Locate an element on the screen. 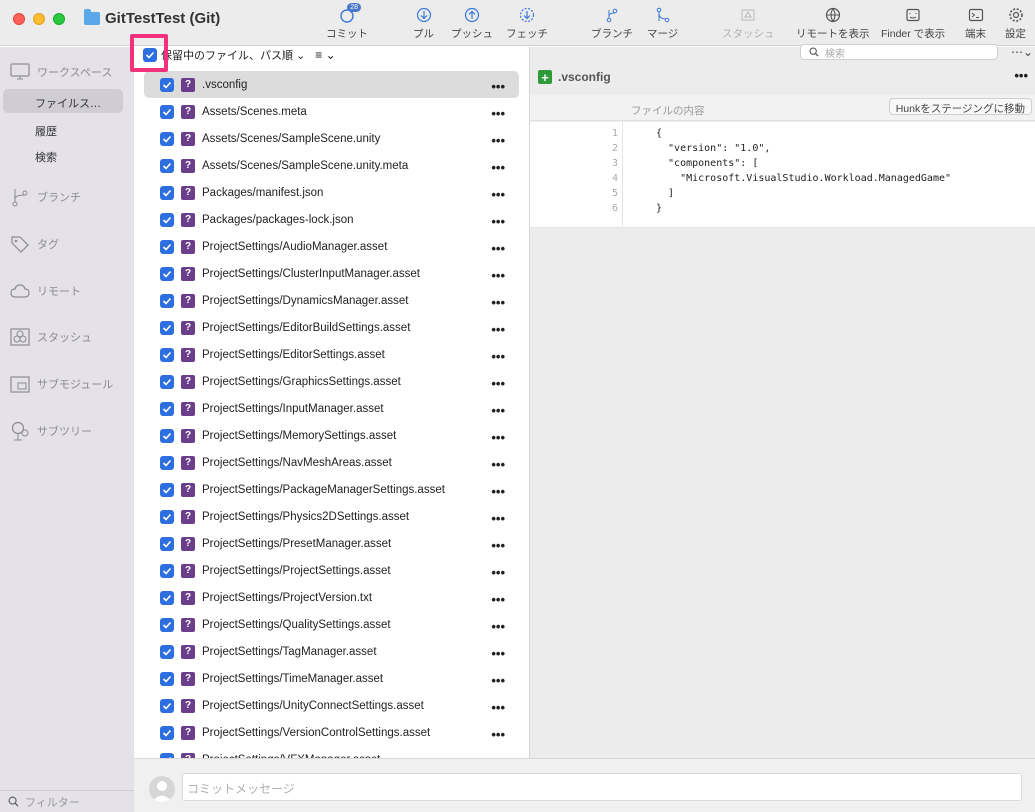  file-row: ? .vsconfig ••• is located at coordinates (331, 84).